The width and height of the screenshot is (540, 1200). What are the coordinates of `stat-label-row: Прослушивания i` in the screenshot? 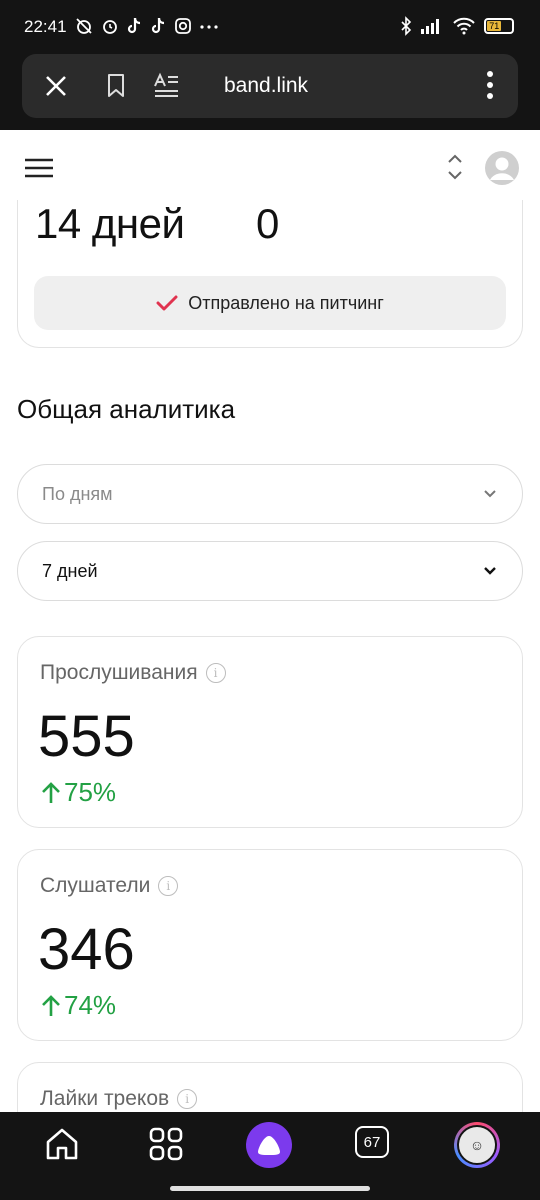 It's located at (133, 673).